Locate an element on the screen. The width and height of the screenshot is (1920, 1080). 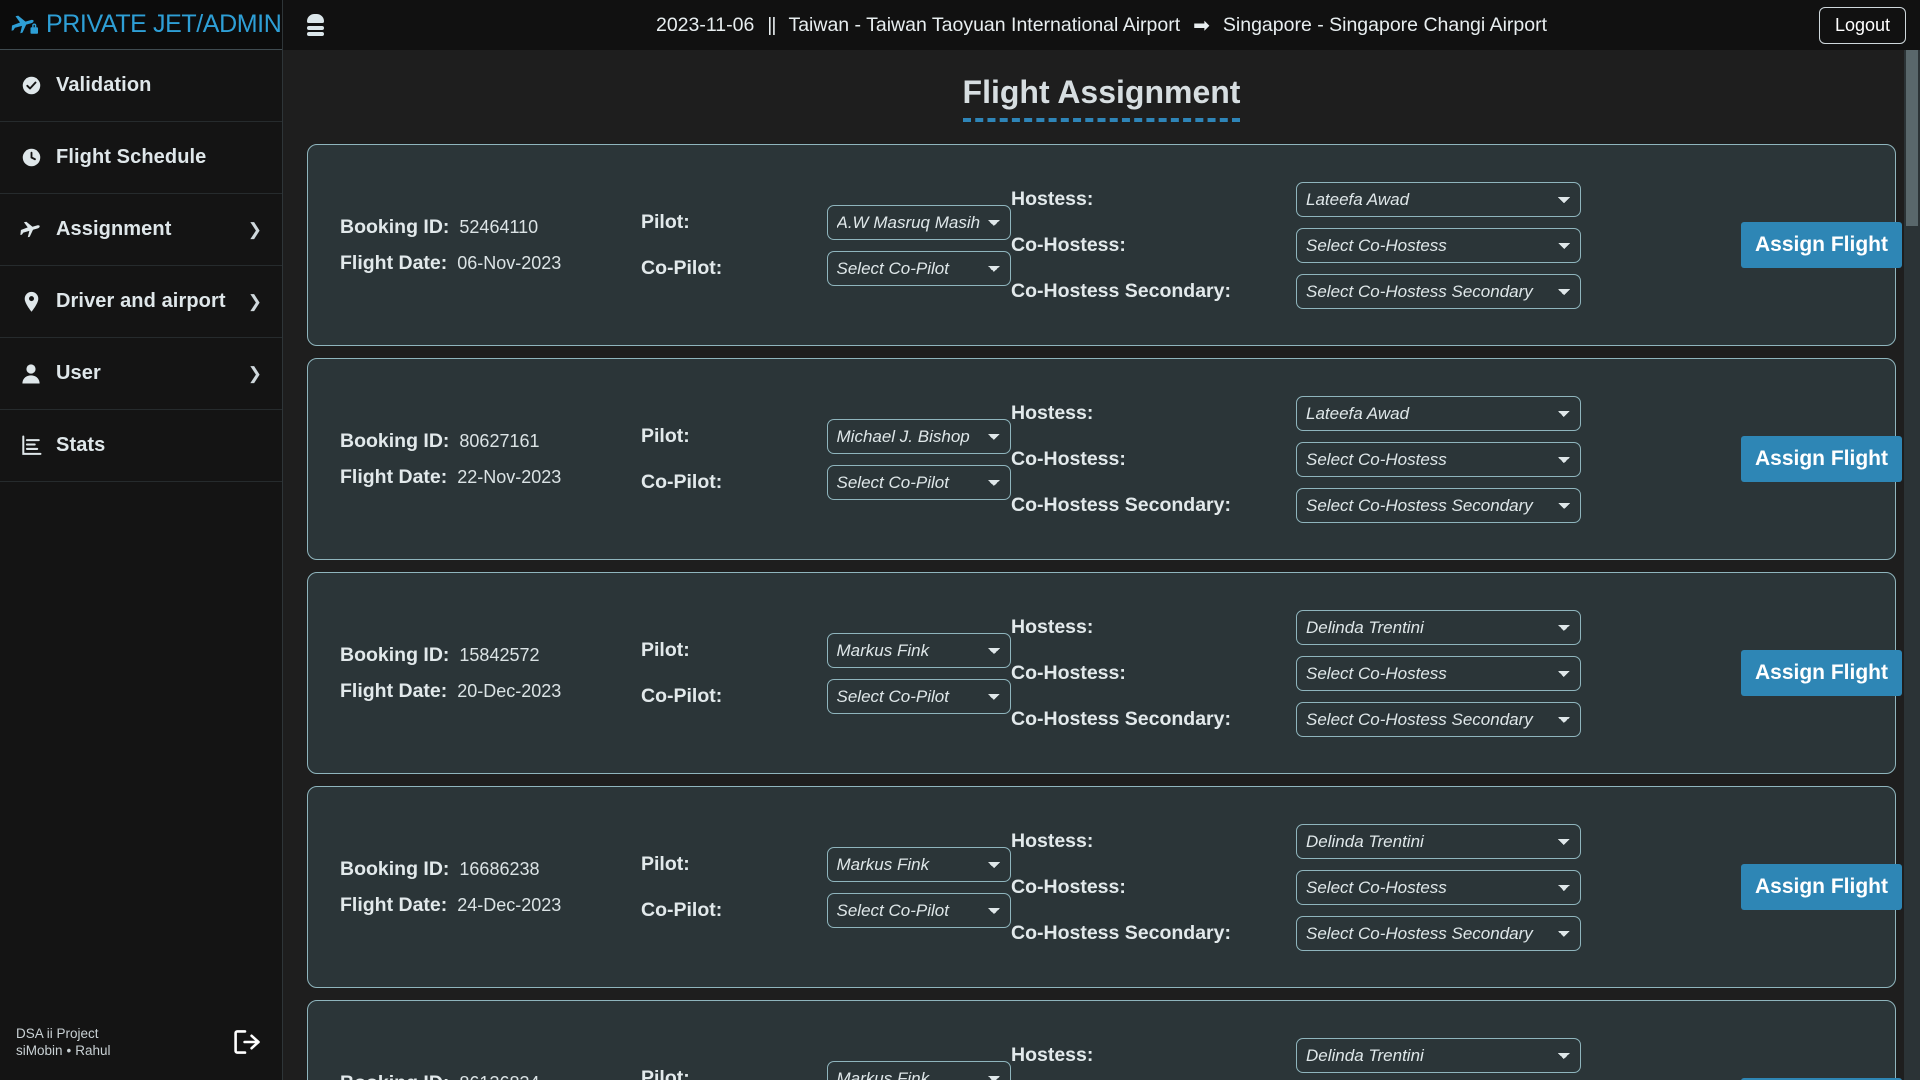
sidebar-item-user: User ❯ is located at coordinates (141, 374).